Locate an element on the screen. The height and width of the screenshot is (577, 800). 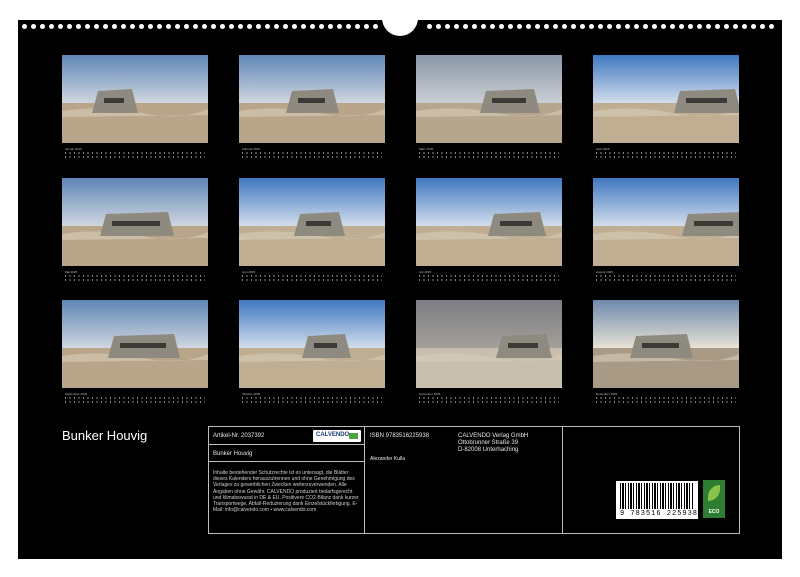
month-label: Oktober 2025 is located at coordinates (251, 394).